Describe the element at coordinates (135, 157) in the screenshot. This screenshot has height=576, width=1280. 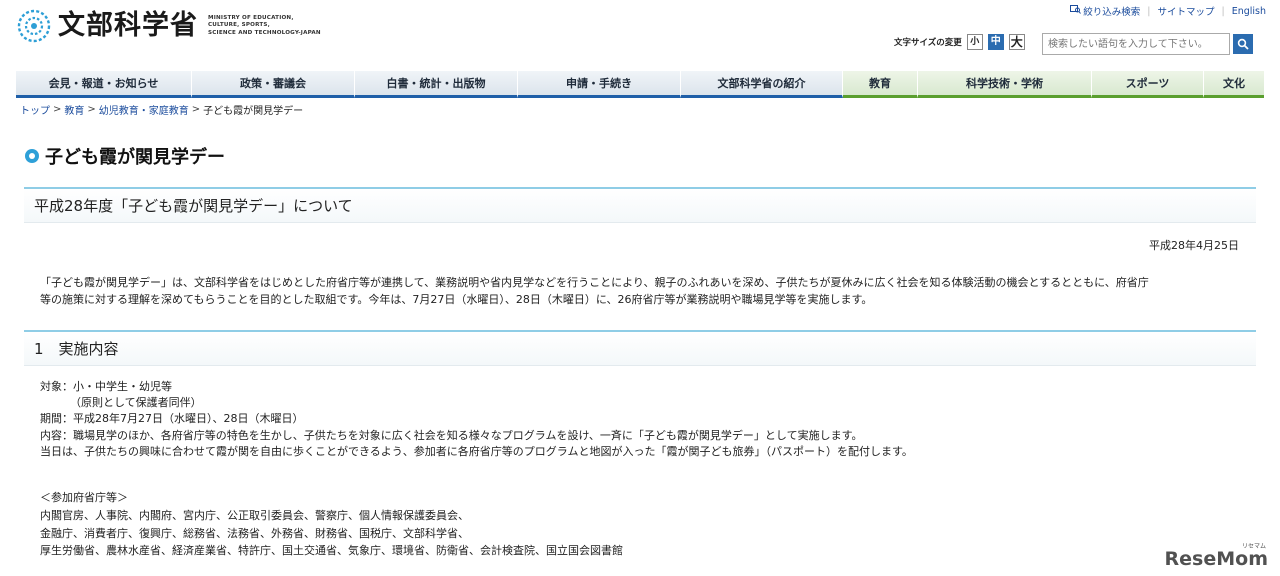
I see `page-title-text: 子ども霞が関見学デー` at that location.